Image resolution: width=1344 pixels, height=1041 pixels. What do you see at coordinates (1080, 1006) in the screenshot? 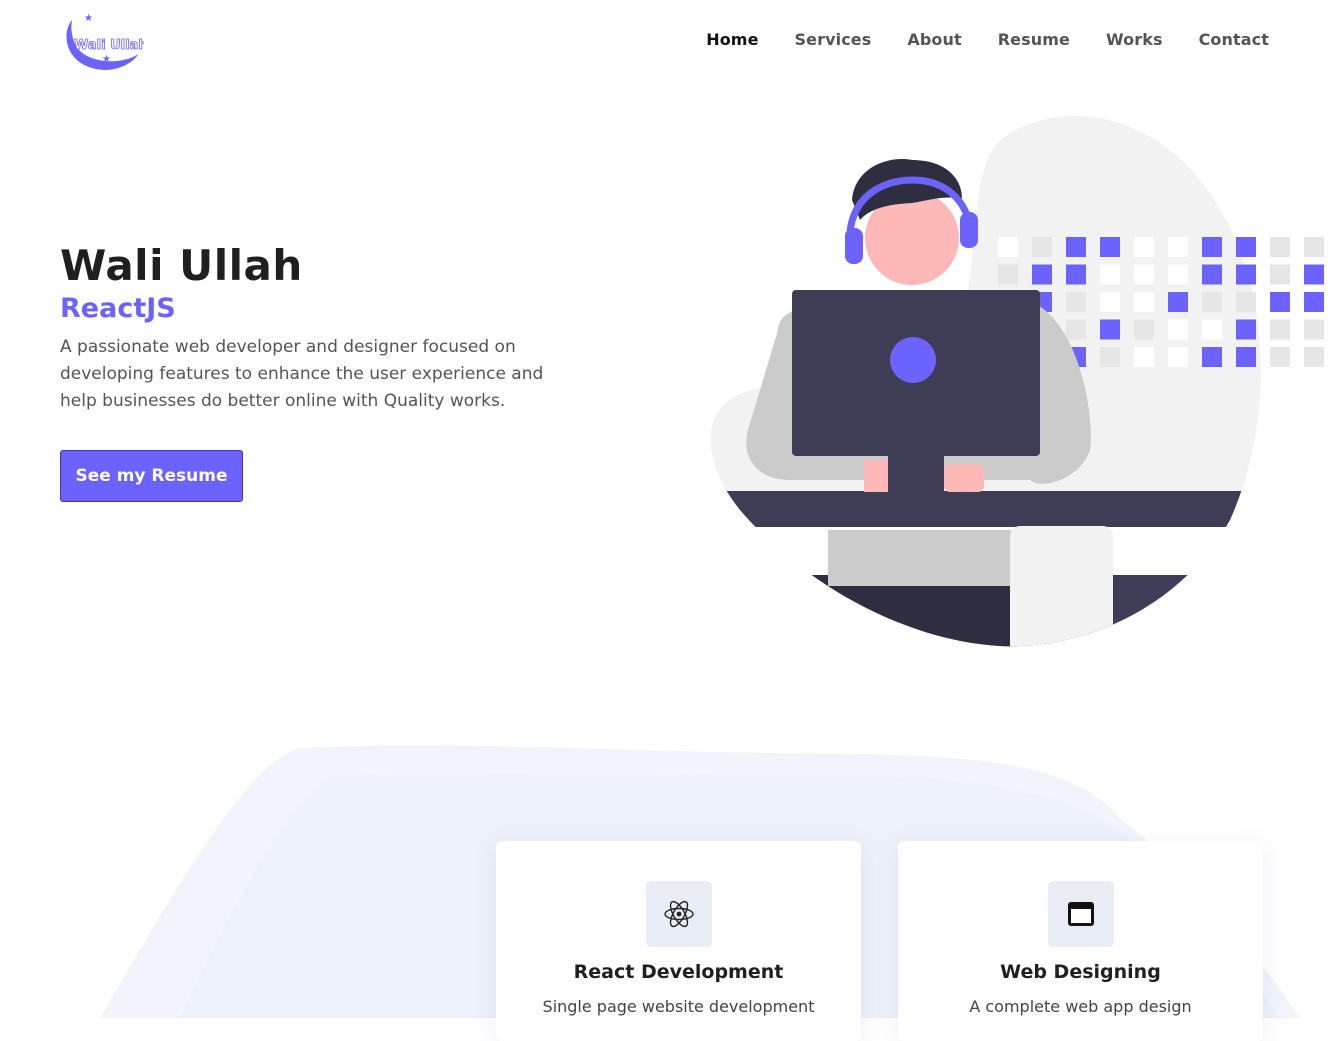
I see `service-description: A complete web app design` at bounding box center [1080, 1006].